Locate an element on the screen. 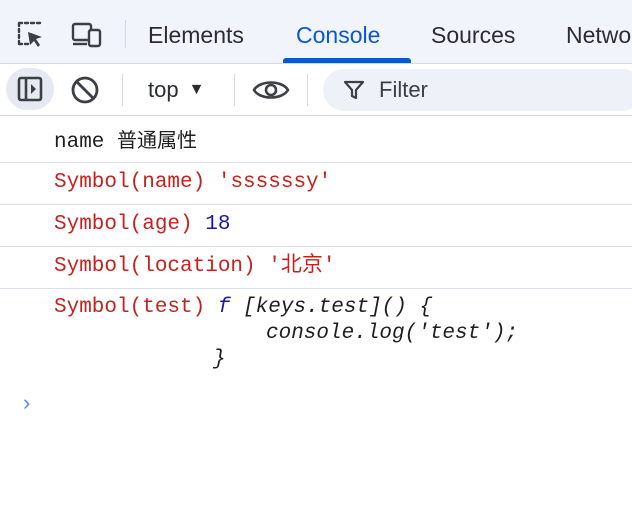 The height and width of the screenshot is (508, 632). function-marker: f is located at coordinates (224, 307).